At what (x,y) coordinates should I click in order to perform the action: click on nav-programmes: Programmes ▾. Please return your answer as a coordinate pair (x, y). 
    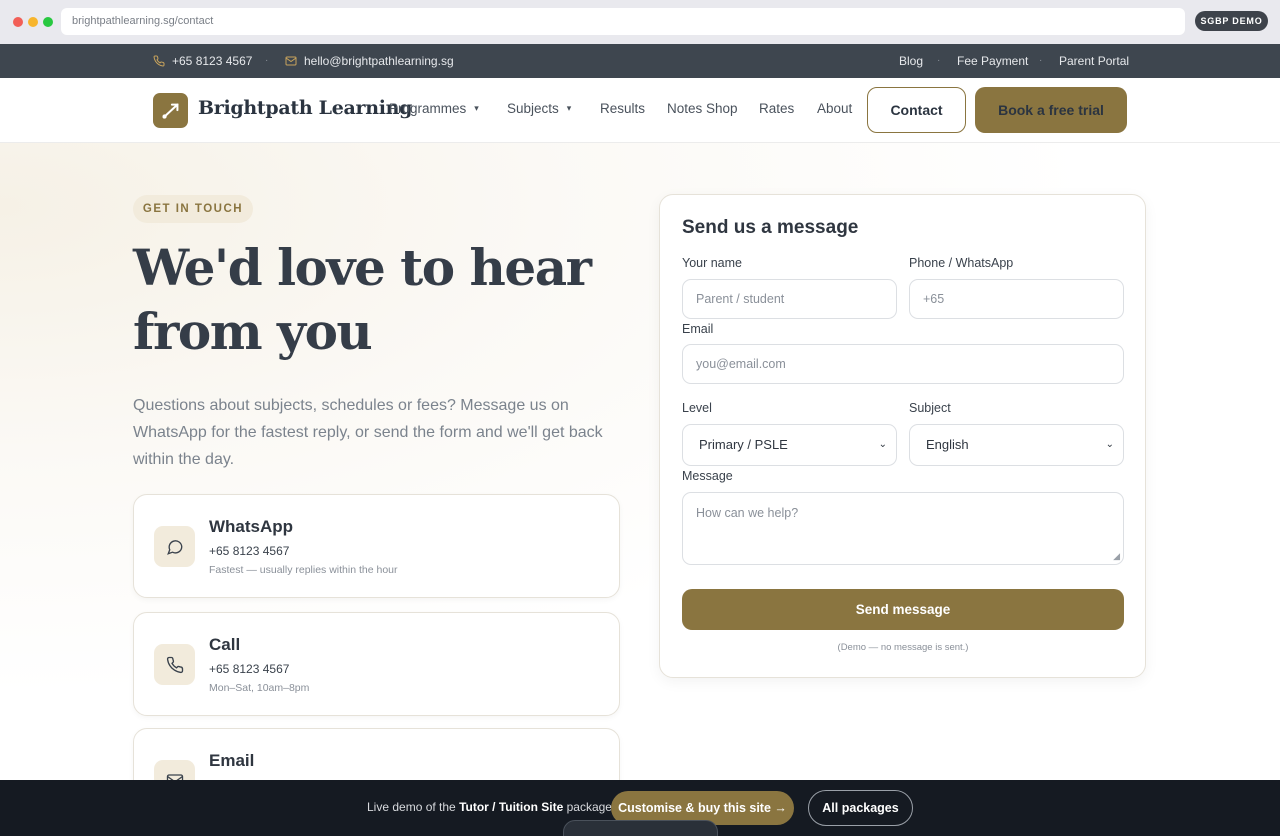
    Looking at the image, I should click on (434, 108).